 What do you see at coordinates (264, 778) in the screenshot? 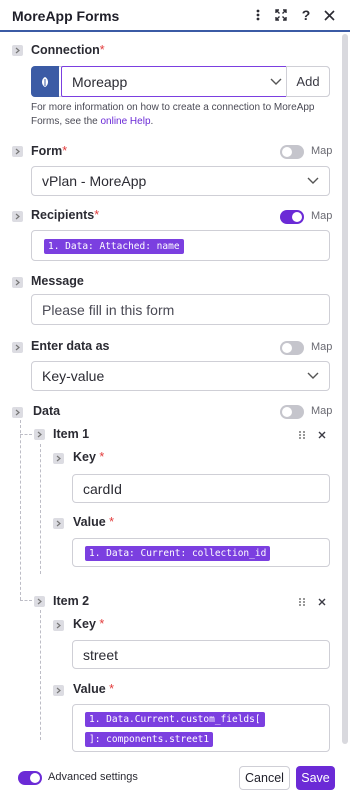
I see `cancel-button: Cancel` at bounding box center [264, 778].